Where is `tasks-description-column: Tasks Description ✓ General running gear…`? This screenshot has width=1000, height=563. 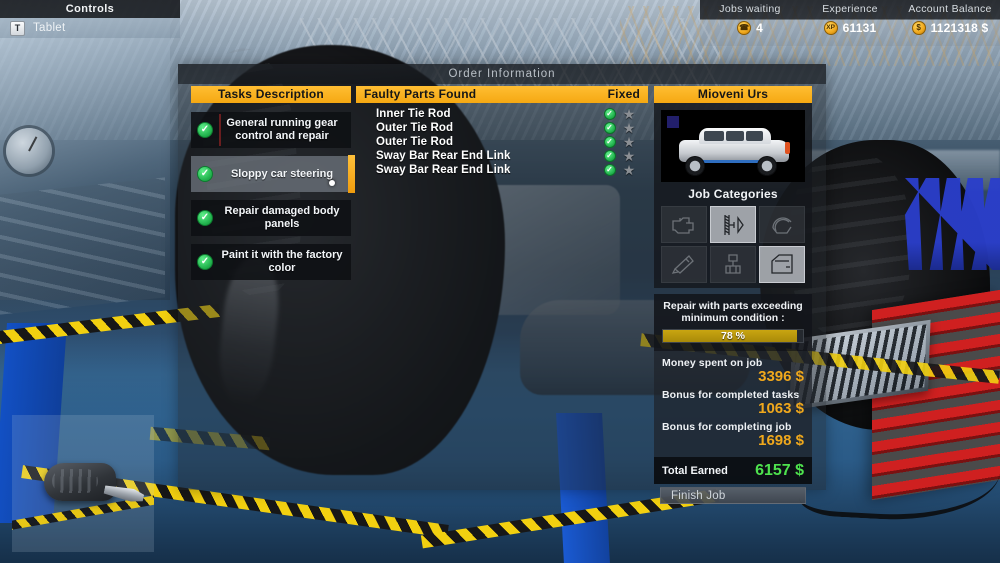 tasks-description-column: Tasks Description ✓ General running gear… is located at coordinates (273, 183).